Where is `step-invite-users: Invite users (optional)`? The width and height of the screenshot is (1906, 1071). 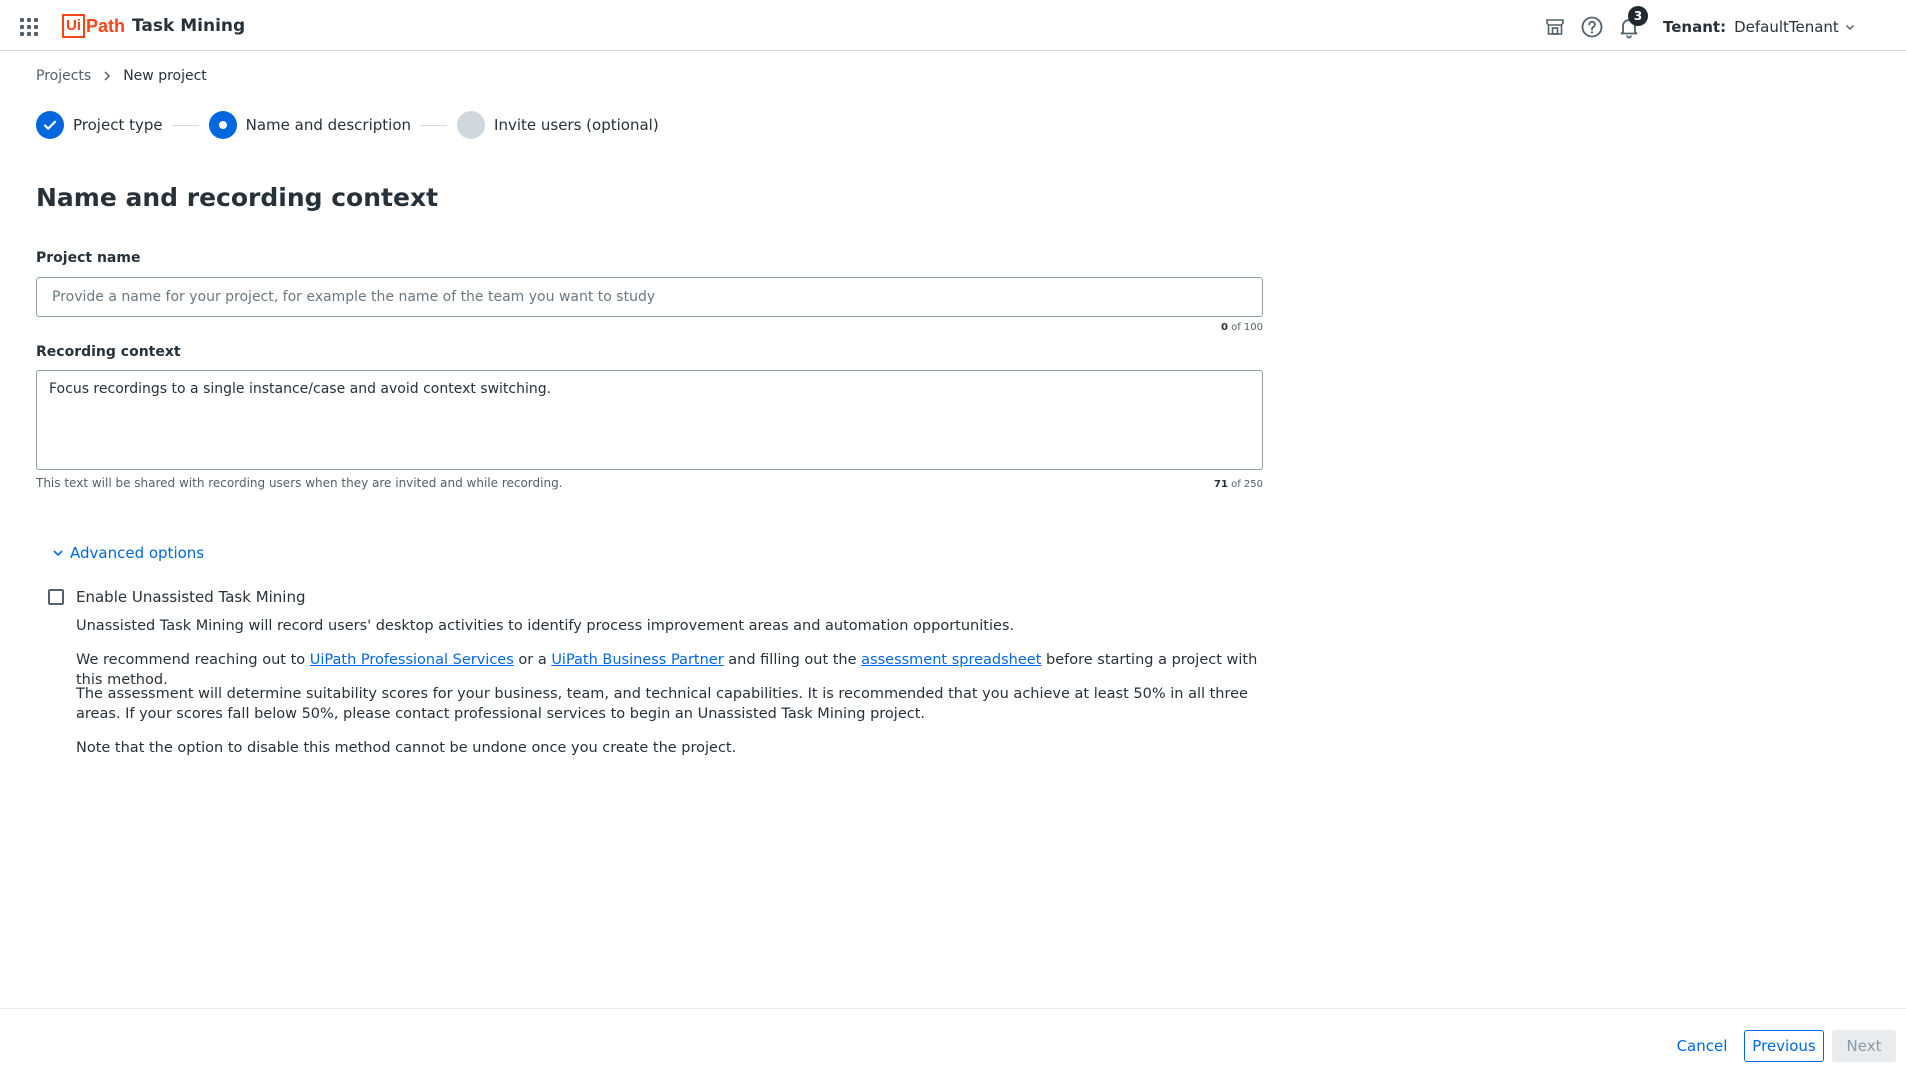 step-invite-users: Invite users (optional) is located at coordinates (558, 125).